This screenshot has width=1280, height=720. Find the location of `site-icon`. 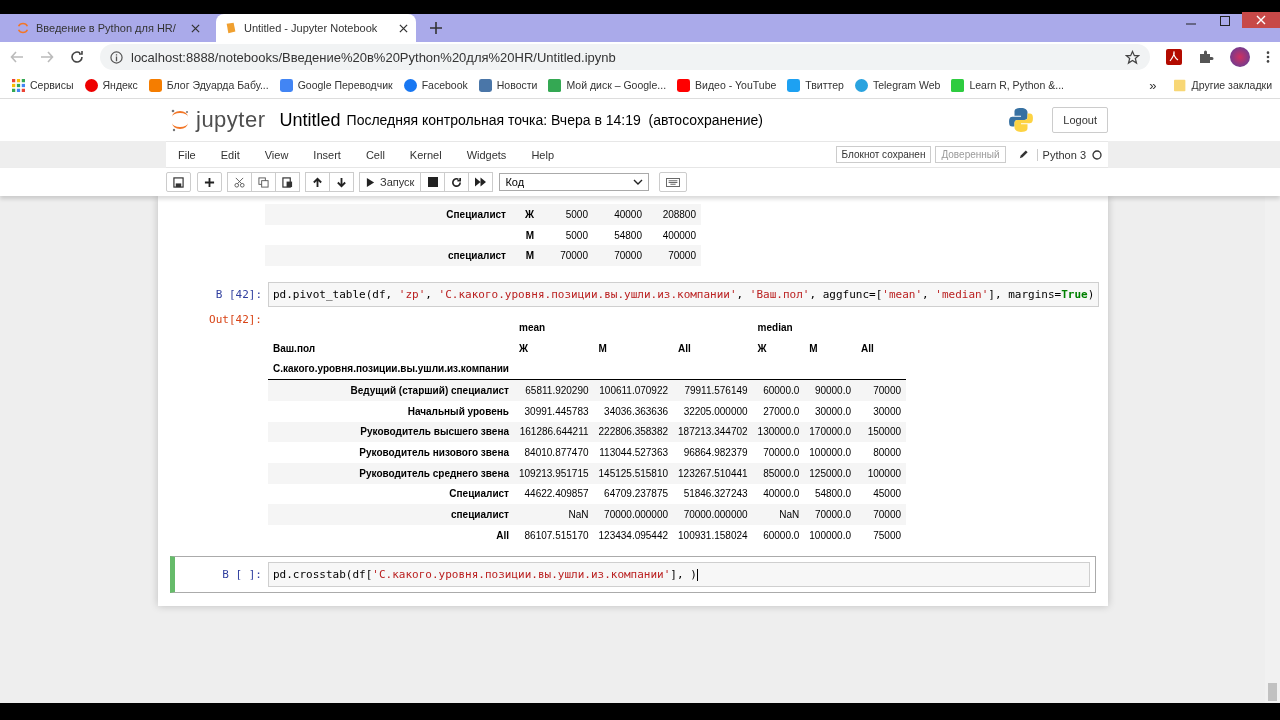

site-icon is located at coordinates (410, 85).